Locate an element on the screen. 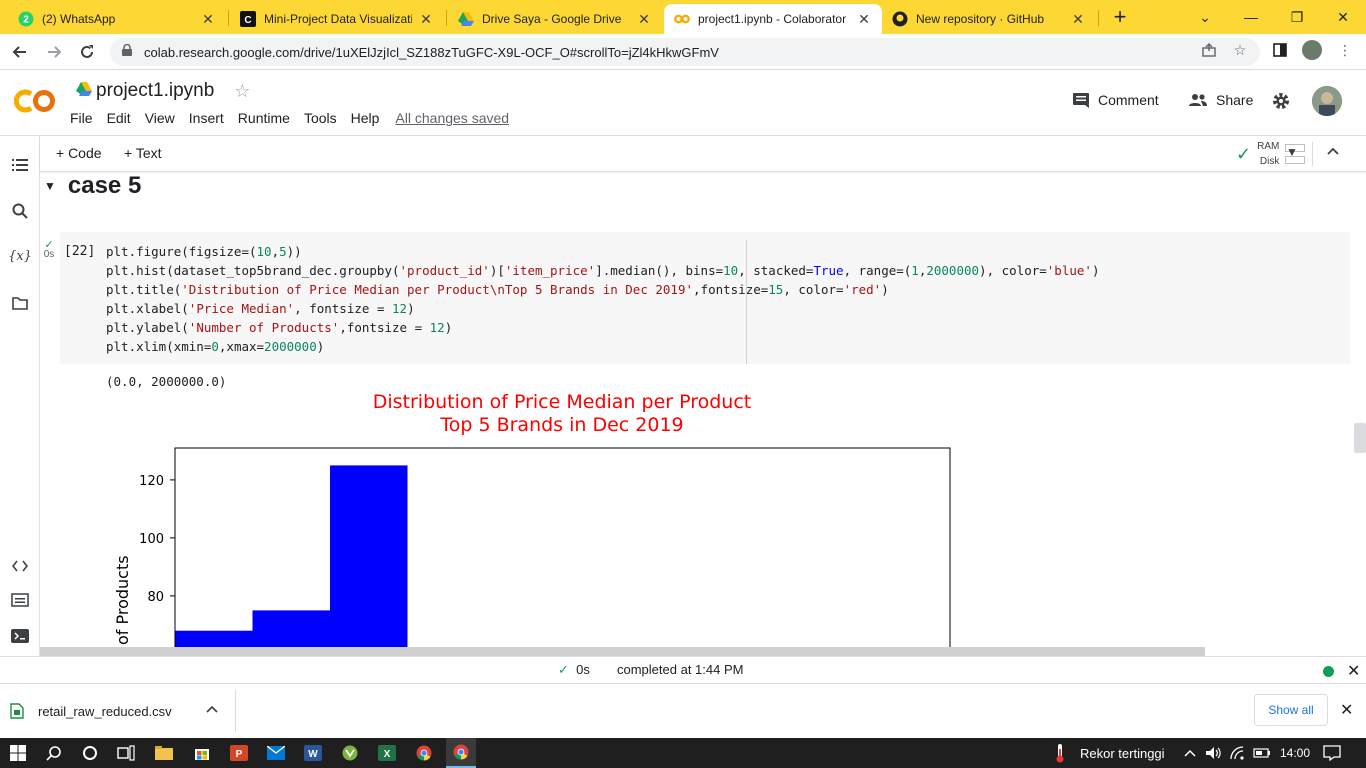 This screenshot has height=768, width=1366. collapse-section-icon: ▼ is located at coordinates (50, 186).